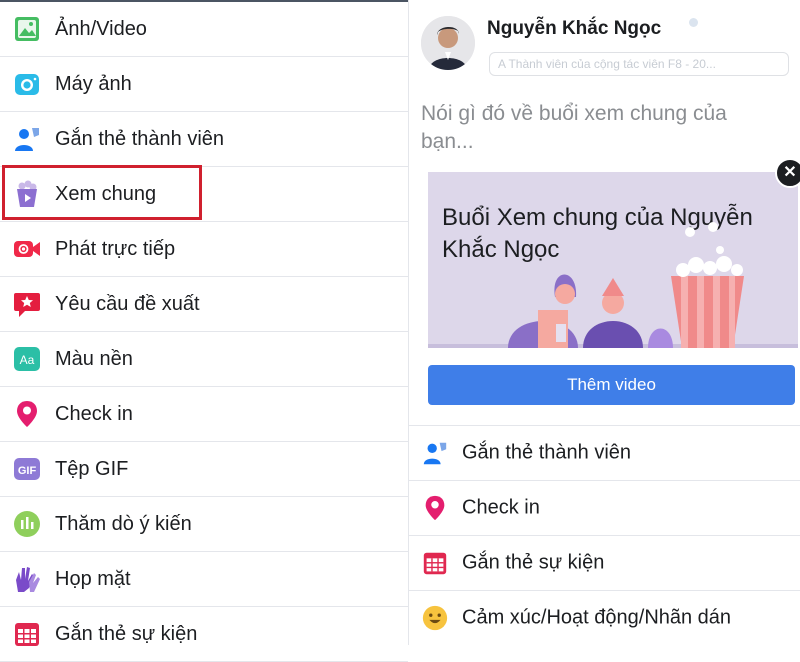  I want to click on menu-item-label: Thăm dò ý kiến, so click(123, 523).